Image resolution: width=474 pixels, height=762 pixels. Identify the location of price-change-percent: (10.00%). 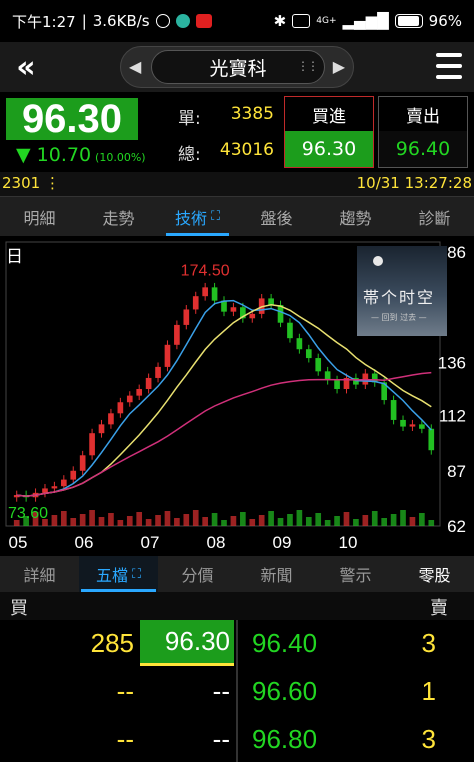
(120, 157).